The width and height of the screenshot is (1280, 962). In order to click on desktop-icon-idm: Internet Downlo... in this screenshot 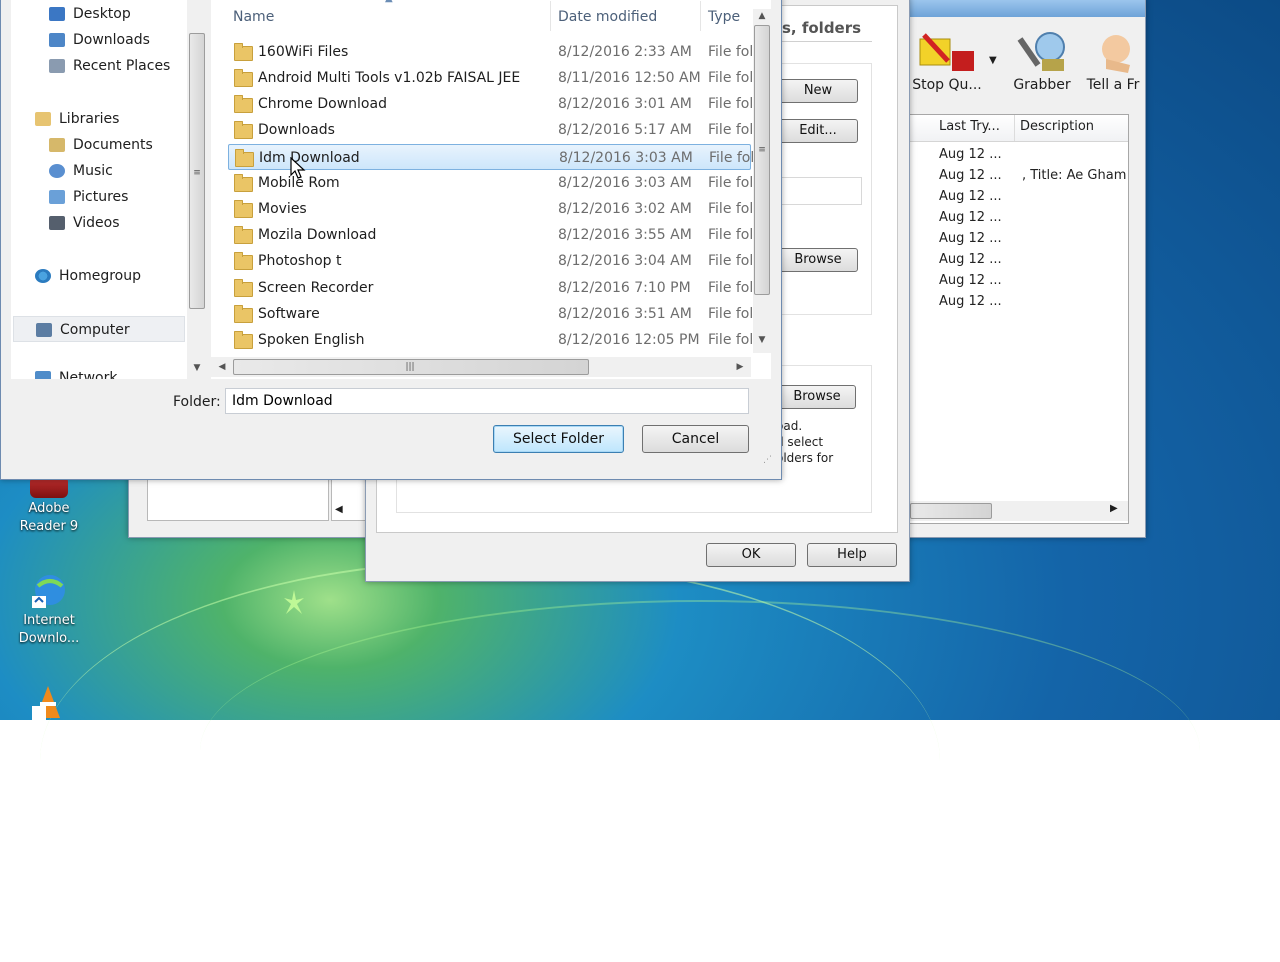, I will do `click(49, 610)`.